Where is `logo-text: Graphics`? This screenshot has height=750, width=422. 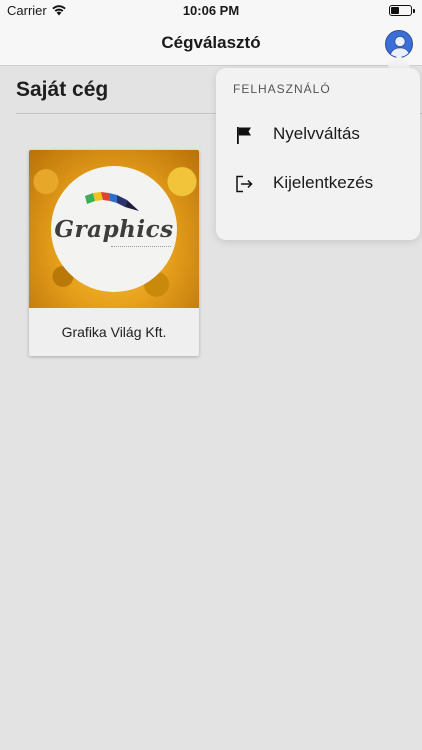
logo-text: Graphics is located at coordinates (114, 229).